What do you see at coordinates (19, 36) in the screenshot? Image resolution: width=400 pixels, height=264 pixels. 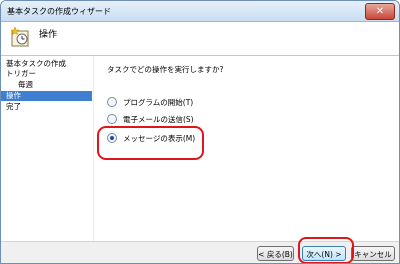 I see `task-clock-icon` at bounding box center [19, 36].